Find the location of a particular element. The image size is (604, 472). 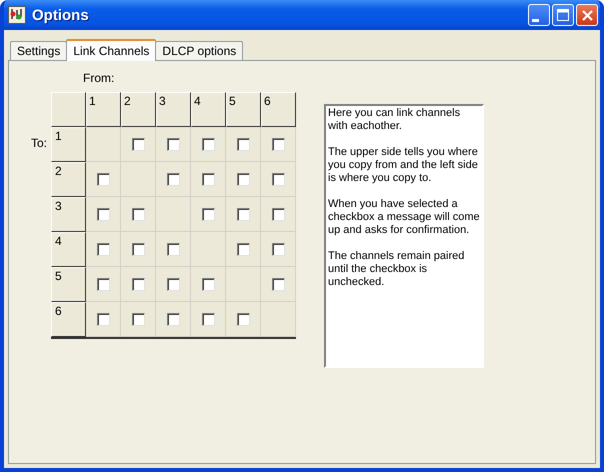

window-title: Options is located at coordinates (61, 15).